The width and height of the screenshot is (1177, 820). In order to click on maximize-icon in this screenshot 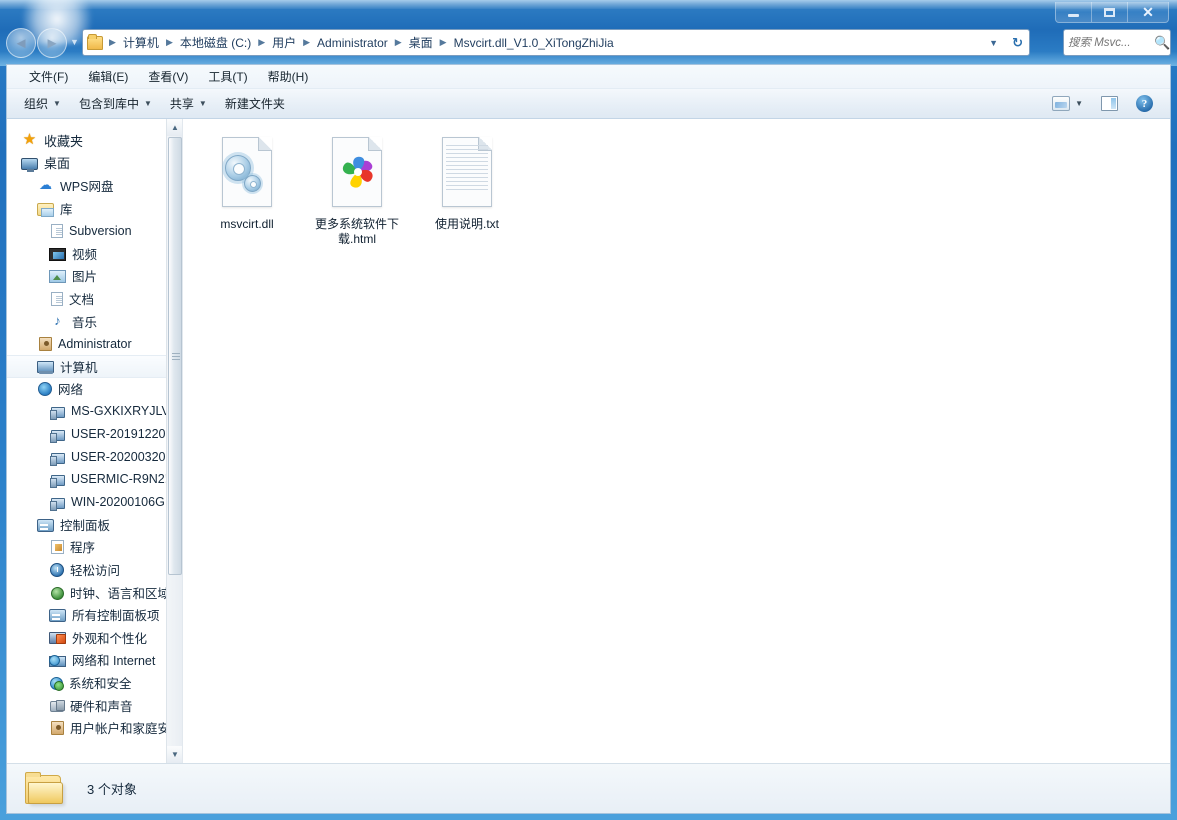, I will do `click(1109, 12)`.